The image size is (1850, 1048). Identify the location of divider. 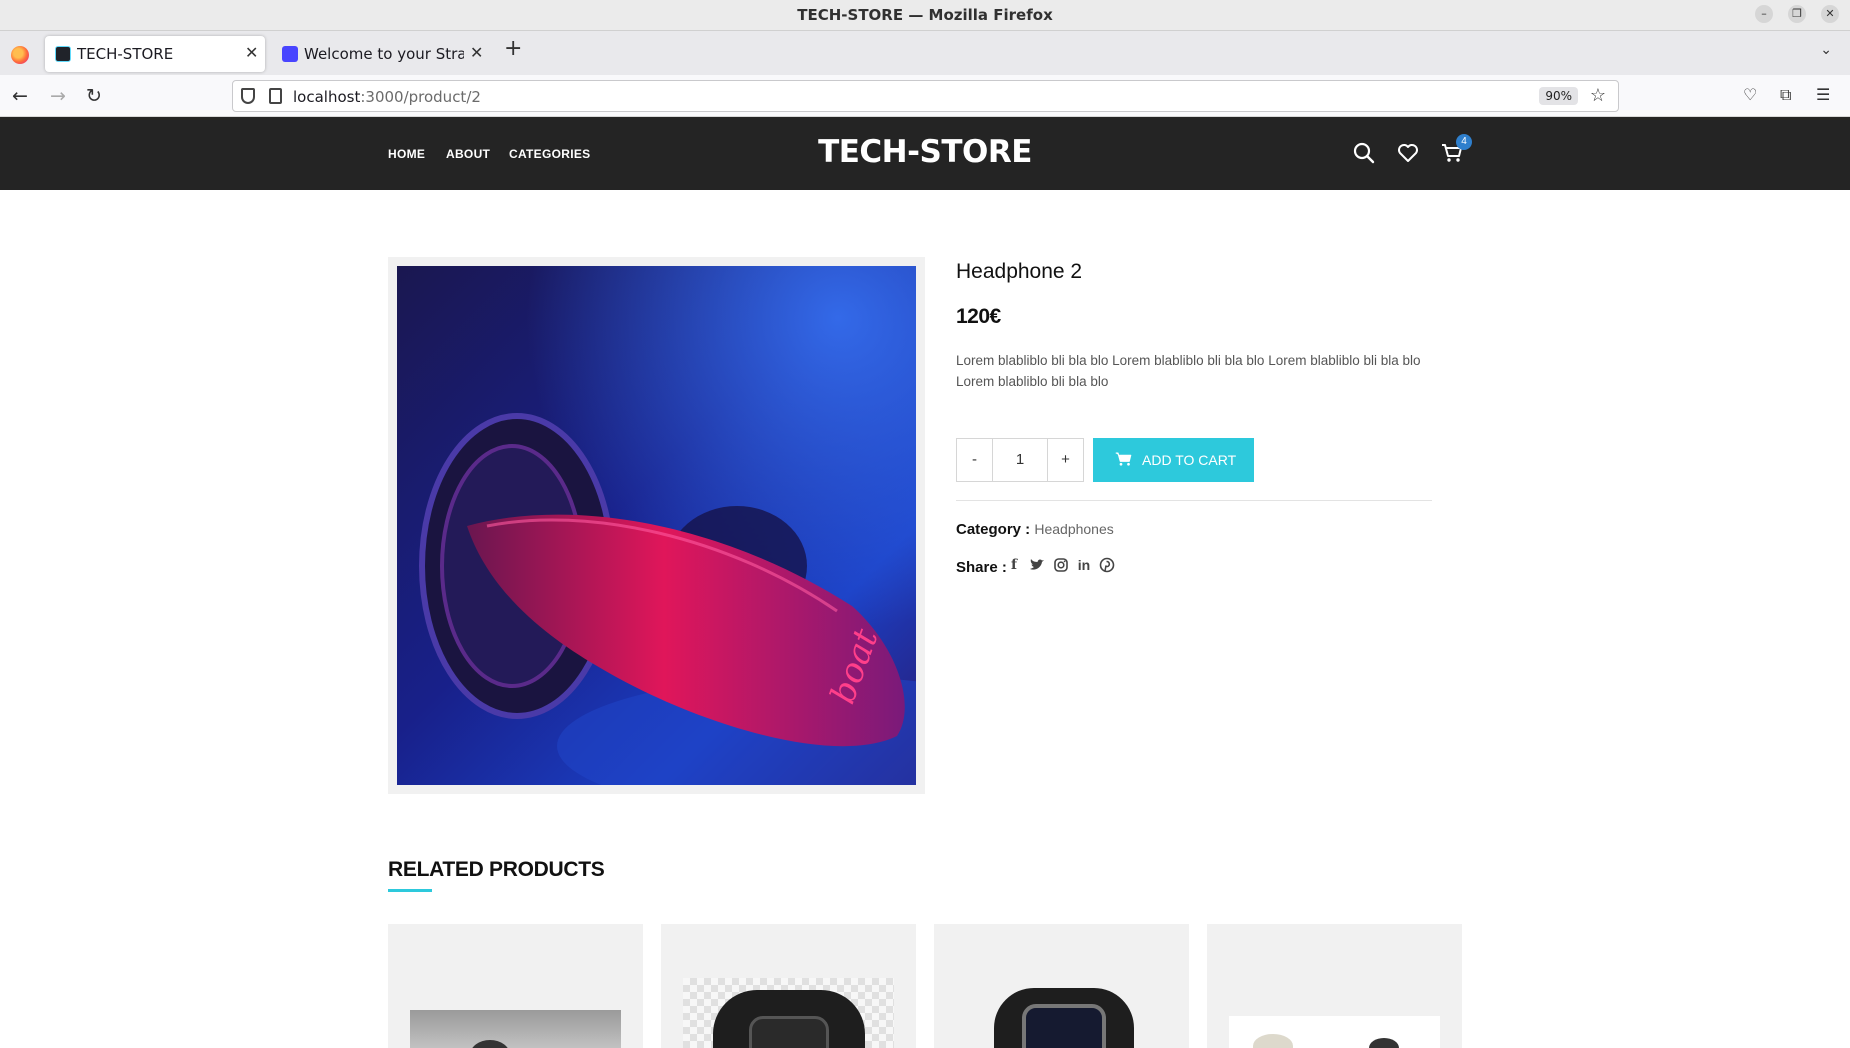
(1194, 500).